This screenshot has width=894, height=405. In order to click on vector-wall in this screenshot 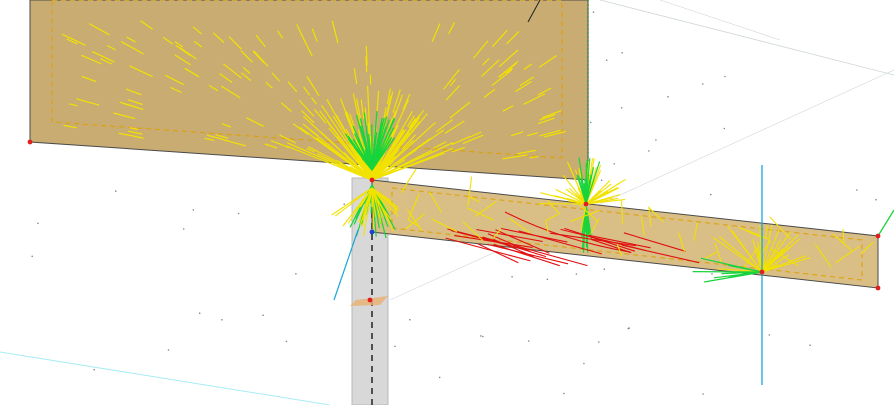, I will do `click(366, 55)`.